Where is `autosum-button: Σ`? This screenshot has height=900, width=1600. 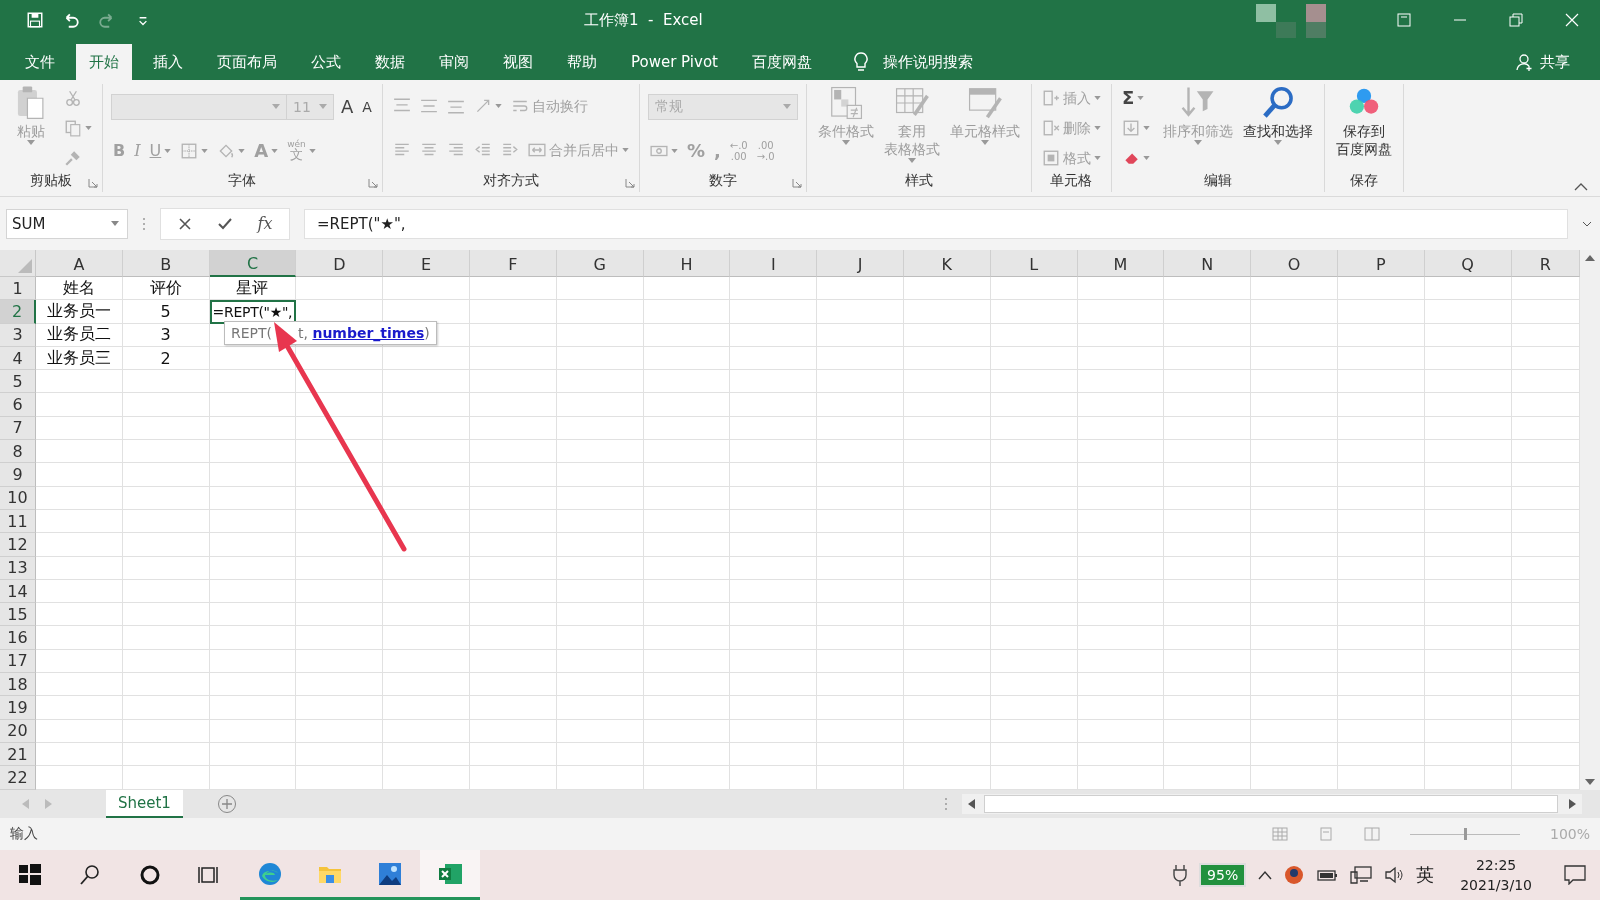
autosum-button: Σ is located at coordinates (1133, 98).